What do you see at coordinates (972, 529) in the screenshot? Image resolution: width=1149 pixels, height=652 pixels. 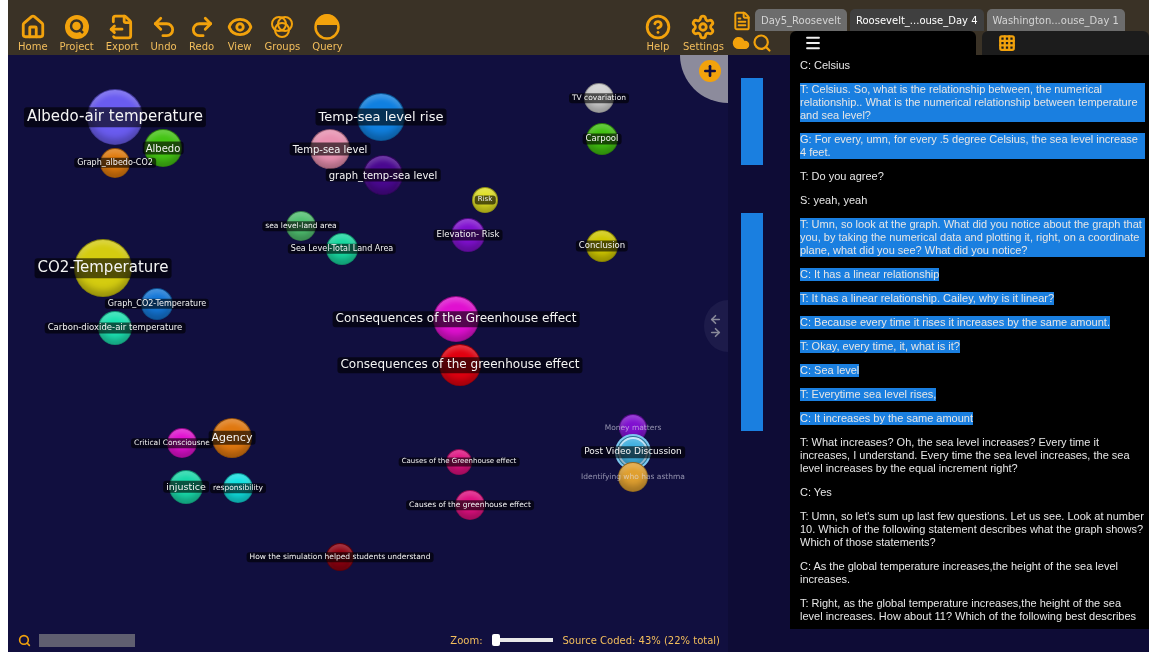 I see `transcript-paragraph: T: Umn, so let's sum up last few questions. Let us see. Look at number 10. Which of the following statement describes what the graph shows? Which of those statements?` at bounding box center [972, 529].